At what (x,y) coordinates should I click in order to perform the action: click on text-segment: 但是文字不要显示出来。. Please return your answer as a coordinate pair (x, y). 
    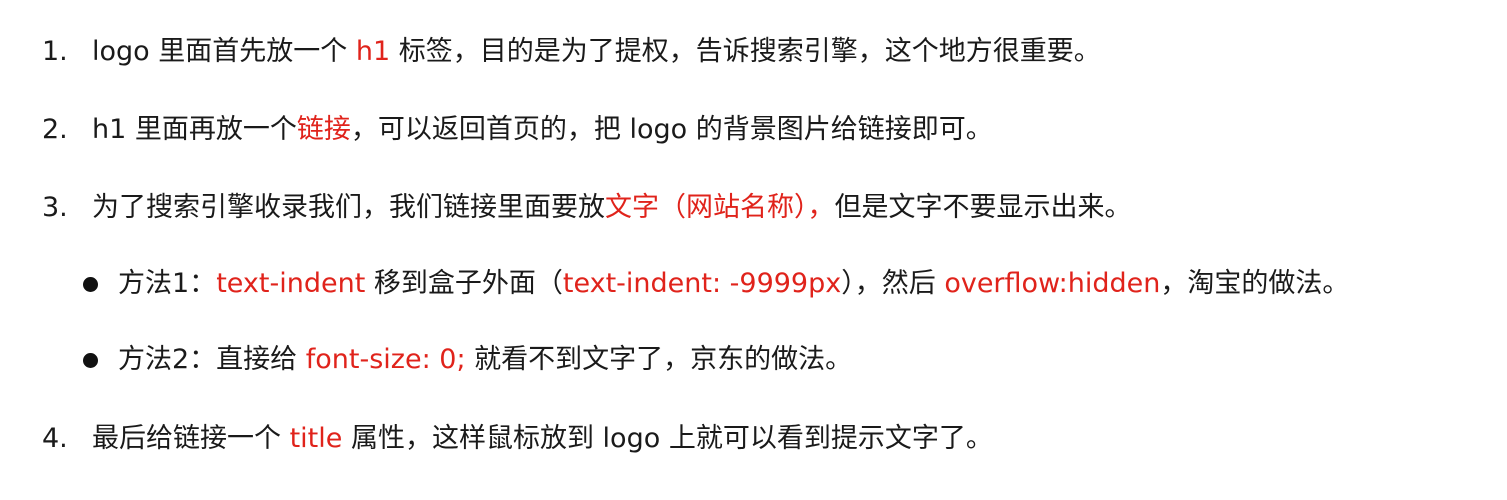
    Looking at the image, I should click on (983, 207).